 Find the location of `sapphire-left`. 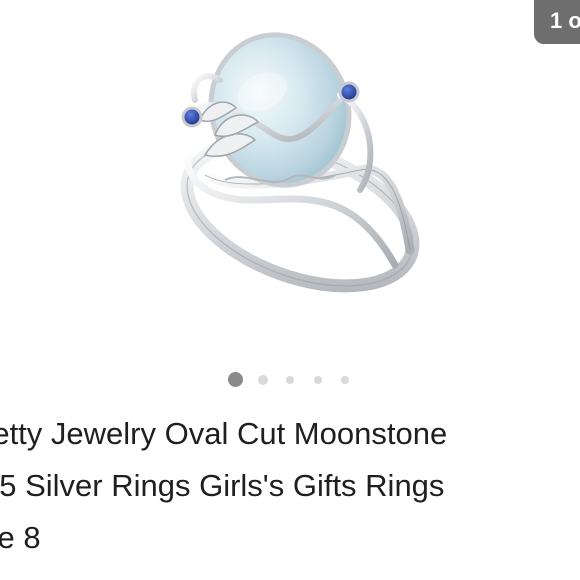

sapphire-left is located at coordinates (192, 117).